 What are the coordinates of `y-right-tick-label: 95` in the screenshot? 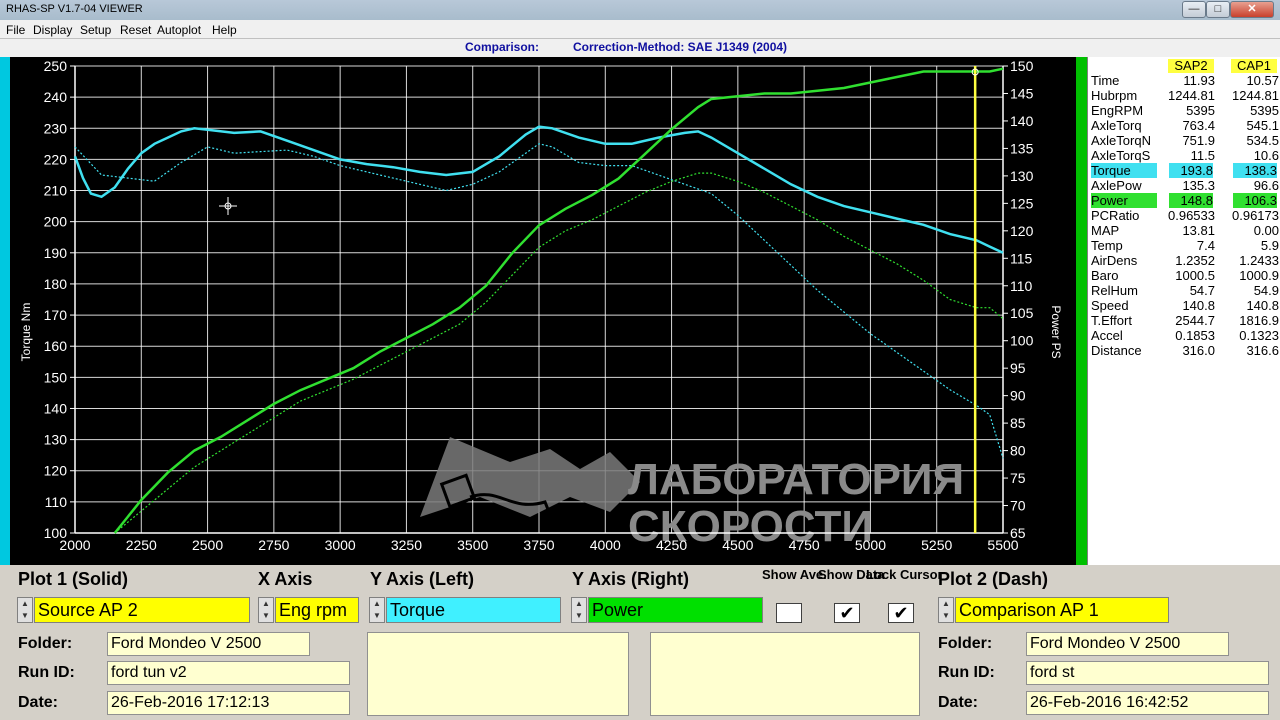 It's located at (1018, 368).